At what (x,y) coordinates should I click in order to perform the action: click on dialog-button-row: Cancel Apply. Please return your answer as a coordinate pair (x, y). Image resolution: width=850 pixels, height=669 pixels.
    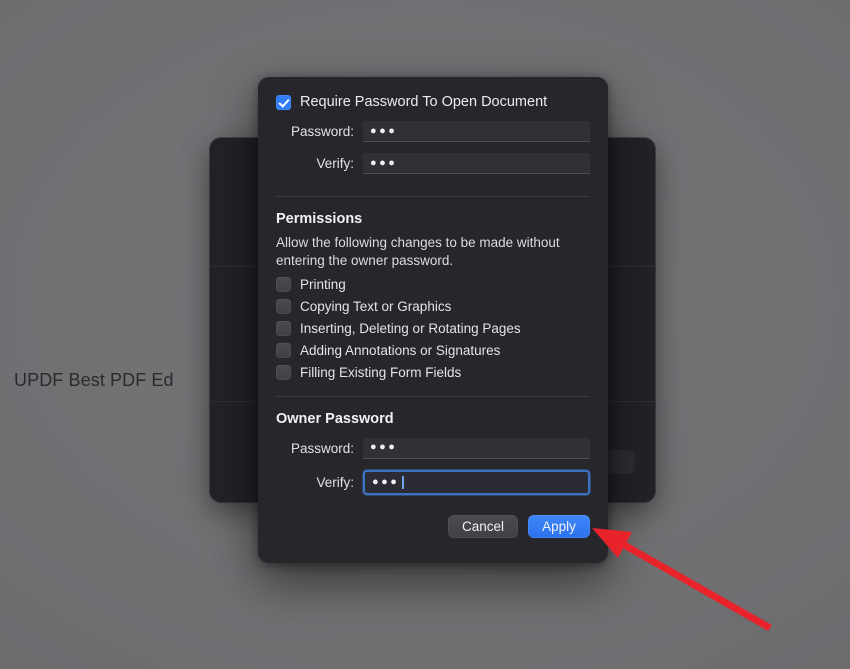
    Looking at the image, I should click on (433, 526).